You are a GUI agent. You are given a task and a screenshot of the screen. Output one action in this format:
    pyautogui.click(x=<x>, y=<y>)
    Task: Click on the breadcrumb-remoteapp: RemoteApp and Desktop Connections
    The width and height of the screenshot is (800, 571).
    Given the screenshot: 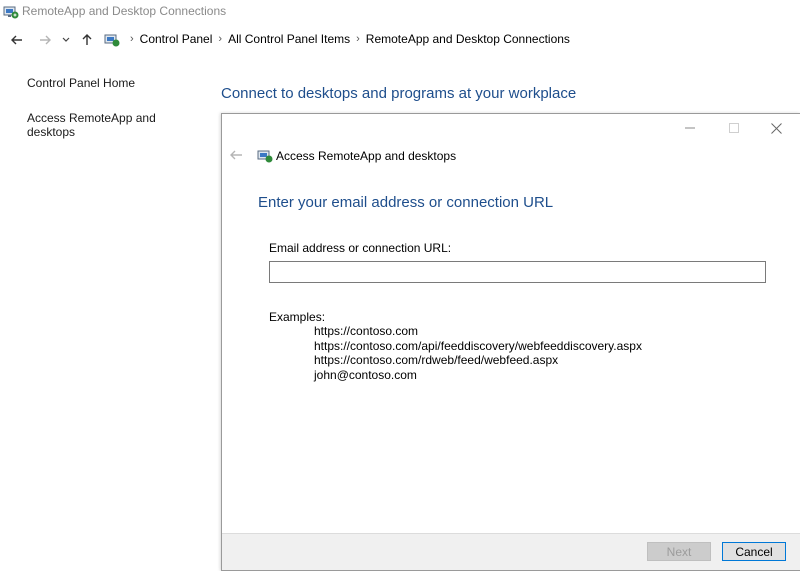 What is the action you would take?
    pyautogui.click(x=468, y=39)
    